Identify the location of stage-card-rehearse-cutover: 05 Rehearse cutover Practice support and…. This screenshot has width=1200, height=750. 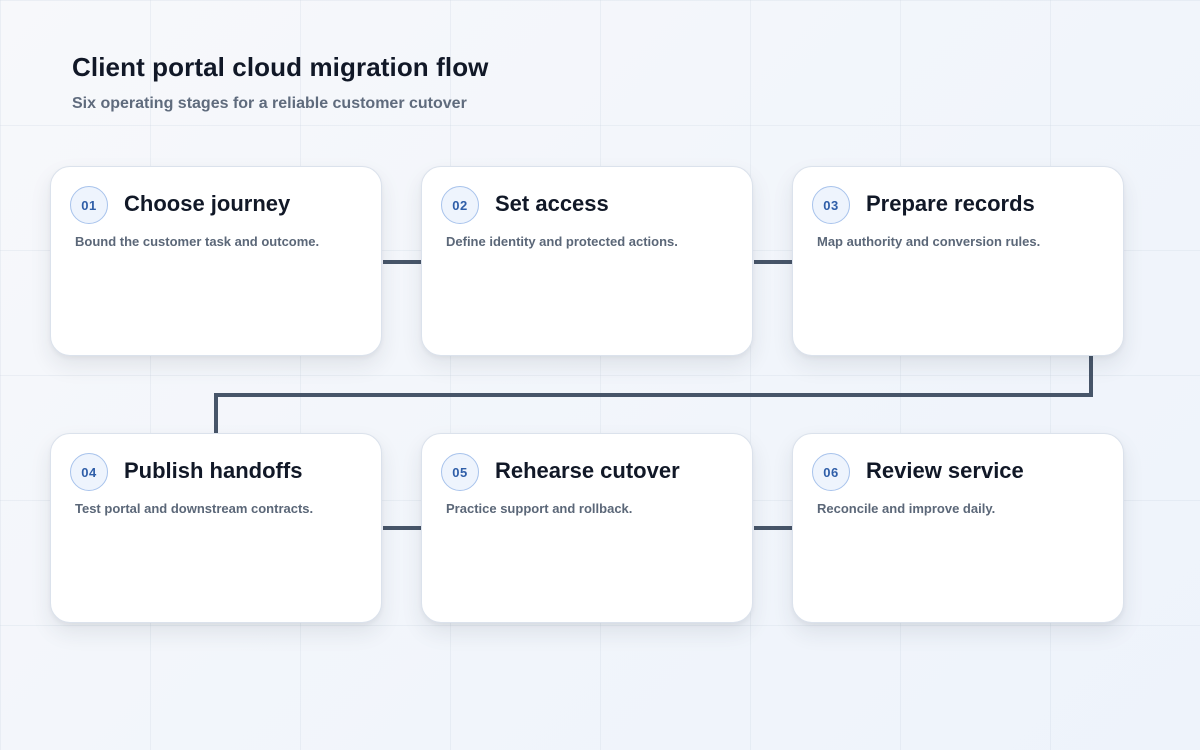
(587, 528).